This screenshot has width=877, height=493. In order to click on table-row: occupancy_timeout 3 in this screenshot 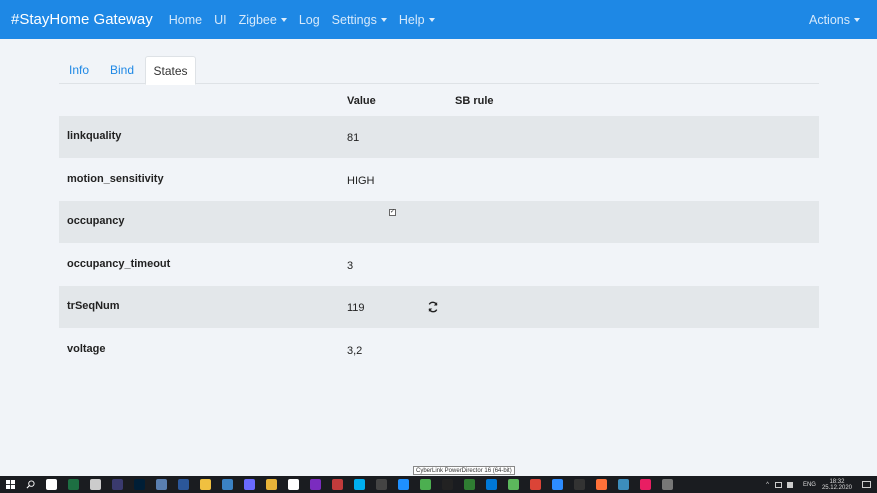, I will do `click(439, 265)`.